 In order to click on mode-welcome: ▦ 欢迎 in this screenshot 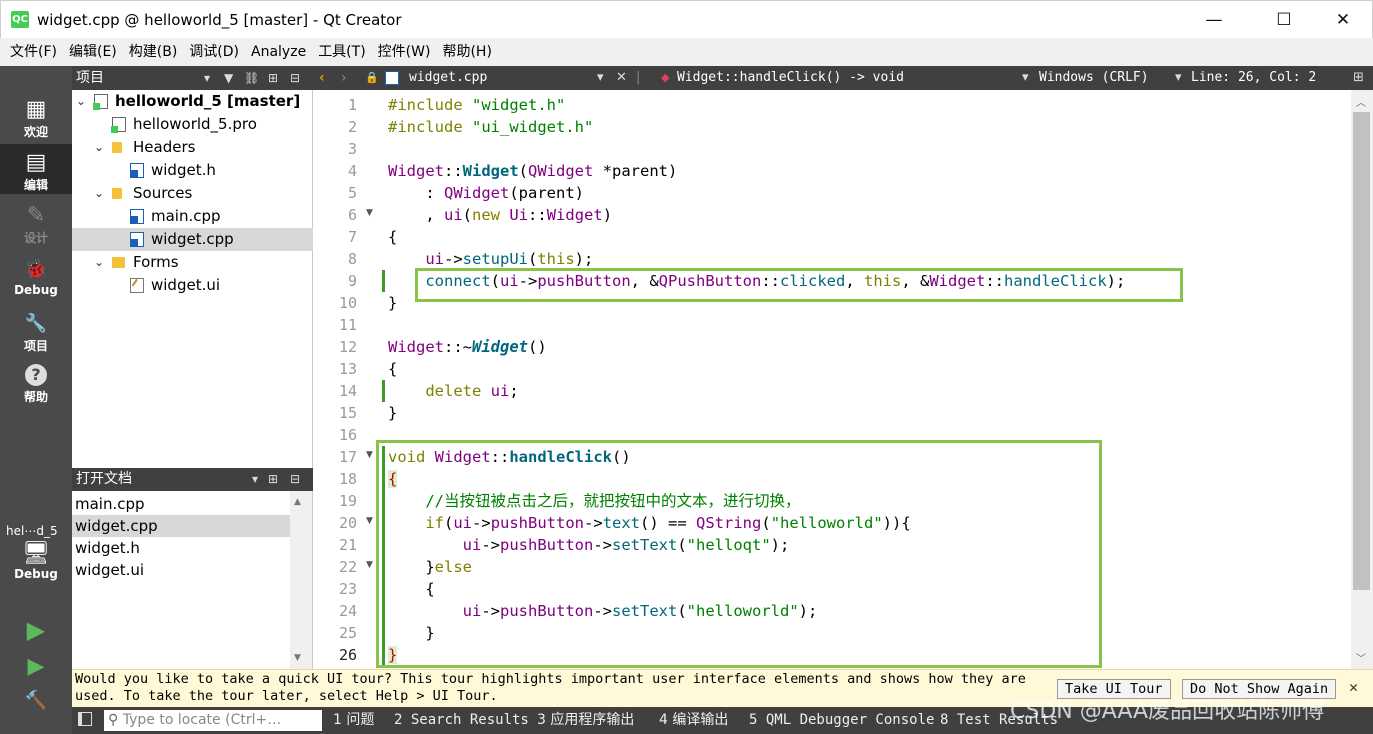, I will do `click(36, 119)`.